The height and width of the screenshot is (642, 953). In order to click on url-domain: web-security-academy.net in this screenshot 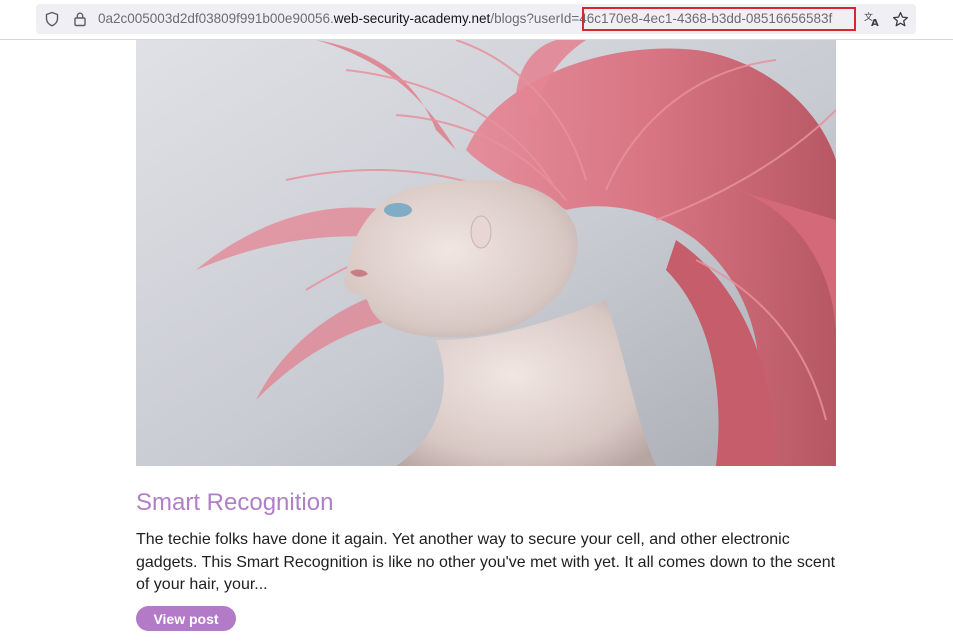, I will do `click(412, 18)`.